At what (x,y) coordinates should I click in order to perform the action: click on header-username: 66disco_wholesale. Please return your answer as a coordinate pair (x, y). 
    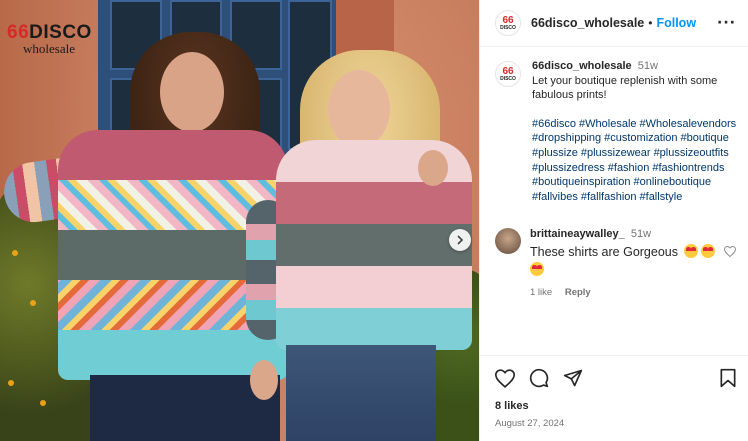
    Looking at the image, I should click on (587, 23).